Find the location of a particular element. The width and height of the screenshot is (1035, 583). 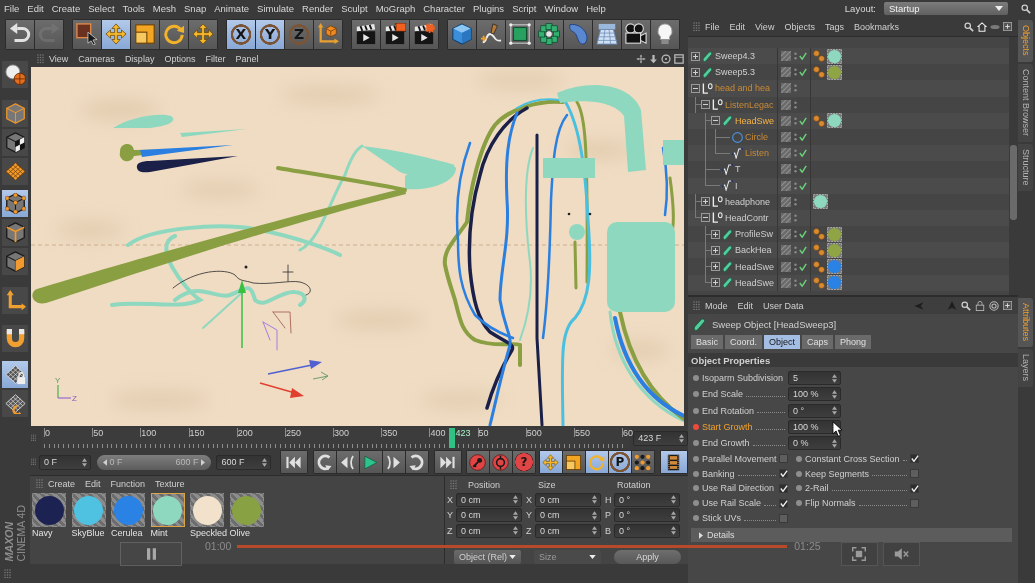

target-icon is located at coordinates (994, 305).